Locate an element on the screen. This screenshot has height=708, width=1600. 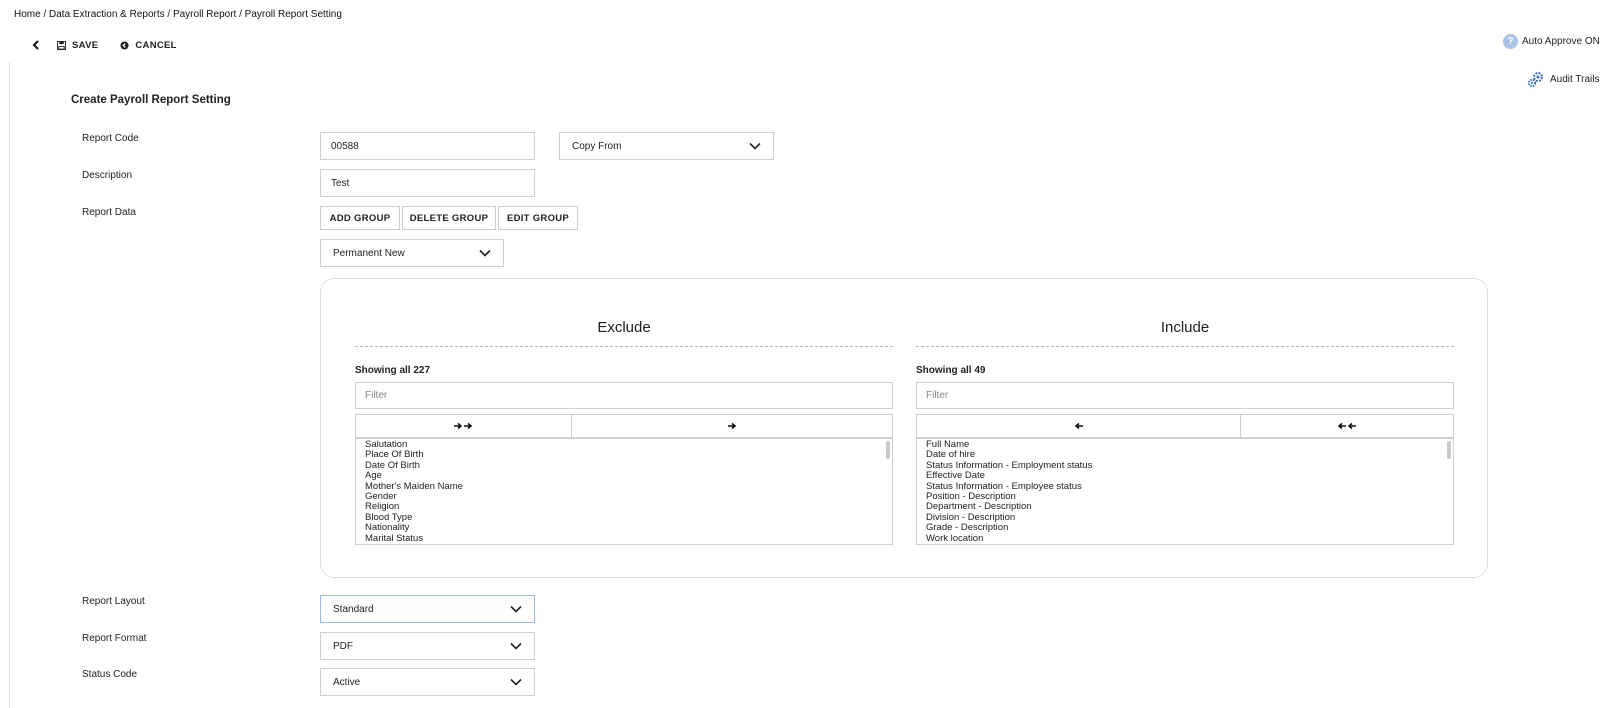
report-layout-label: Report Layout is located at coordinates (113, 601).